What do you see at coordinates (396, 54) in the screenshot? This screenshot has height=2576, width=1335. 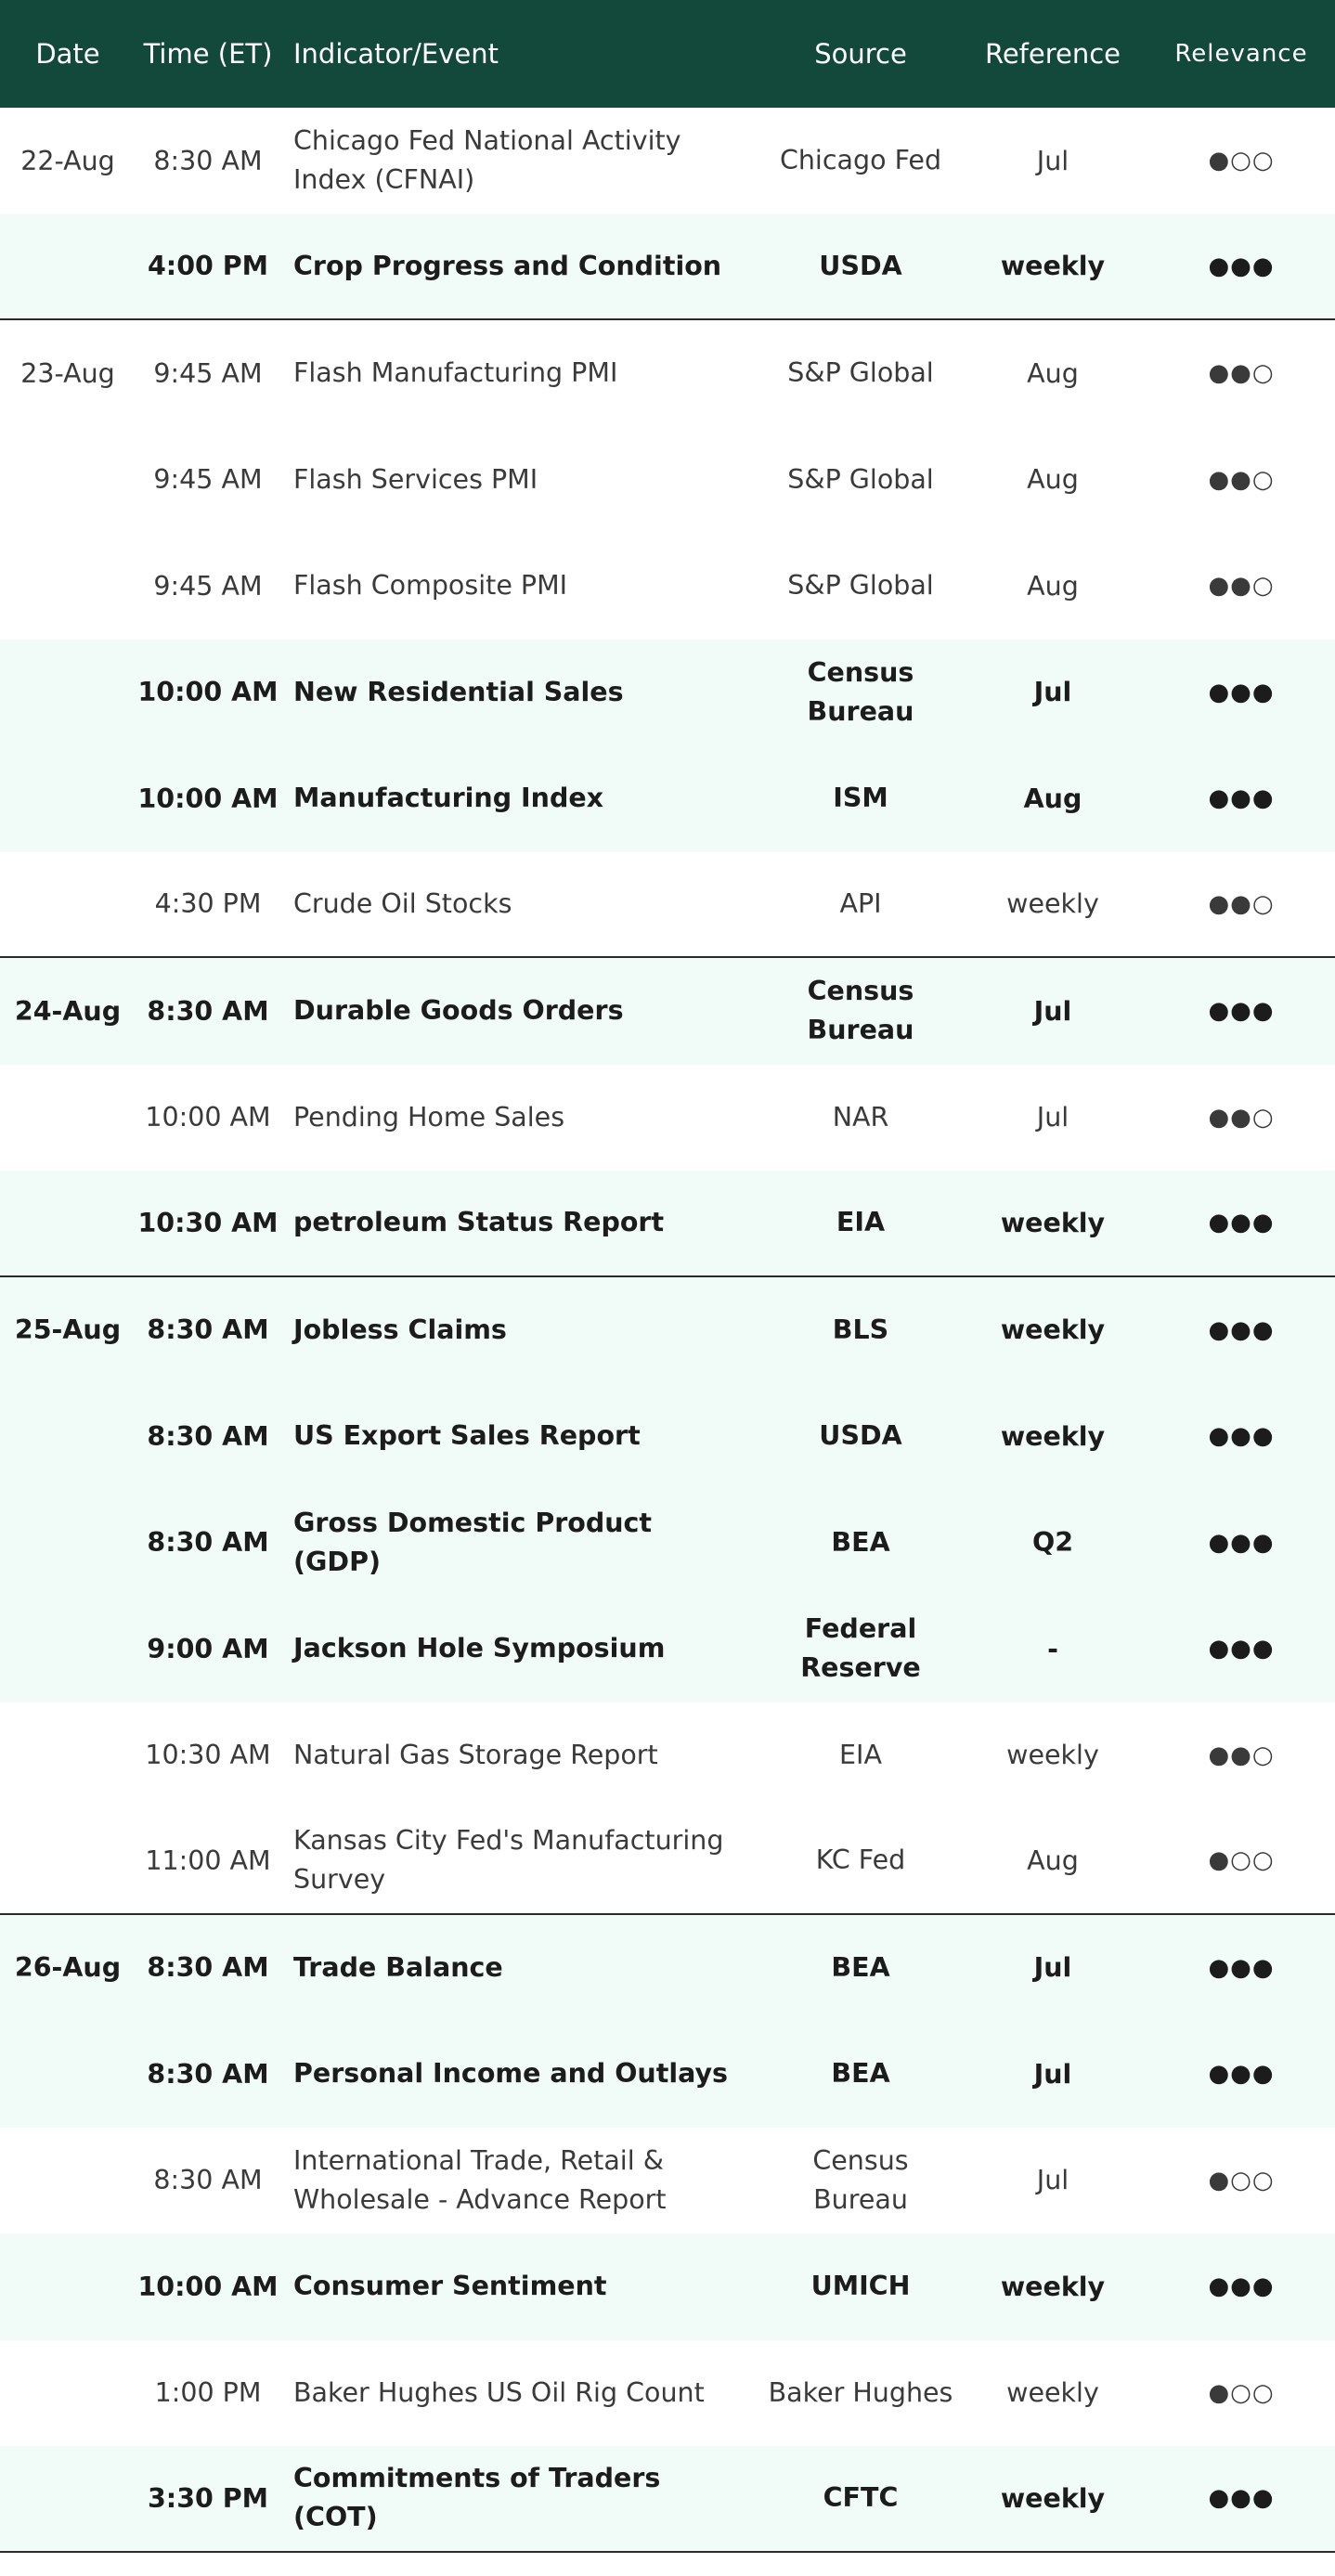 I see `header-indicator: Indicator/Event` at bounding box center [396, 54].